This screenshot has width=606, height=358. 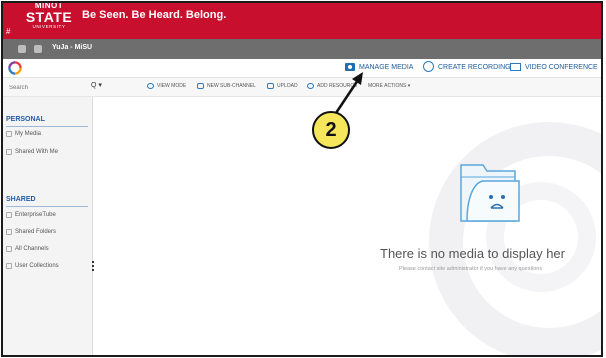 I want to click on tab-title: YuJa - MiSU, so click(x=72, y=47).